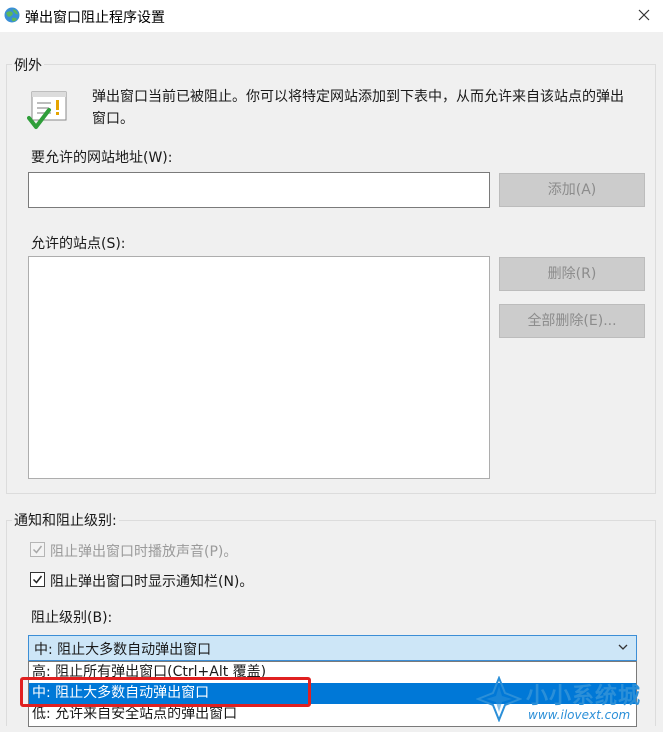 This screenshot has width=663, height=732. Describe the element at coordinates (102, 158) in the screenshot. I see `address-label: 要允许的网站地址(W):` at that location.